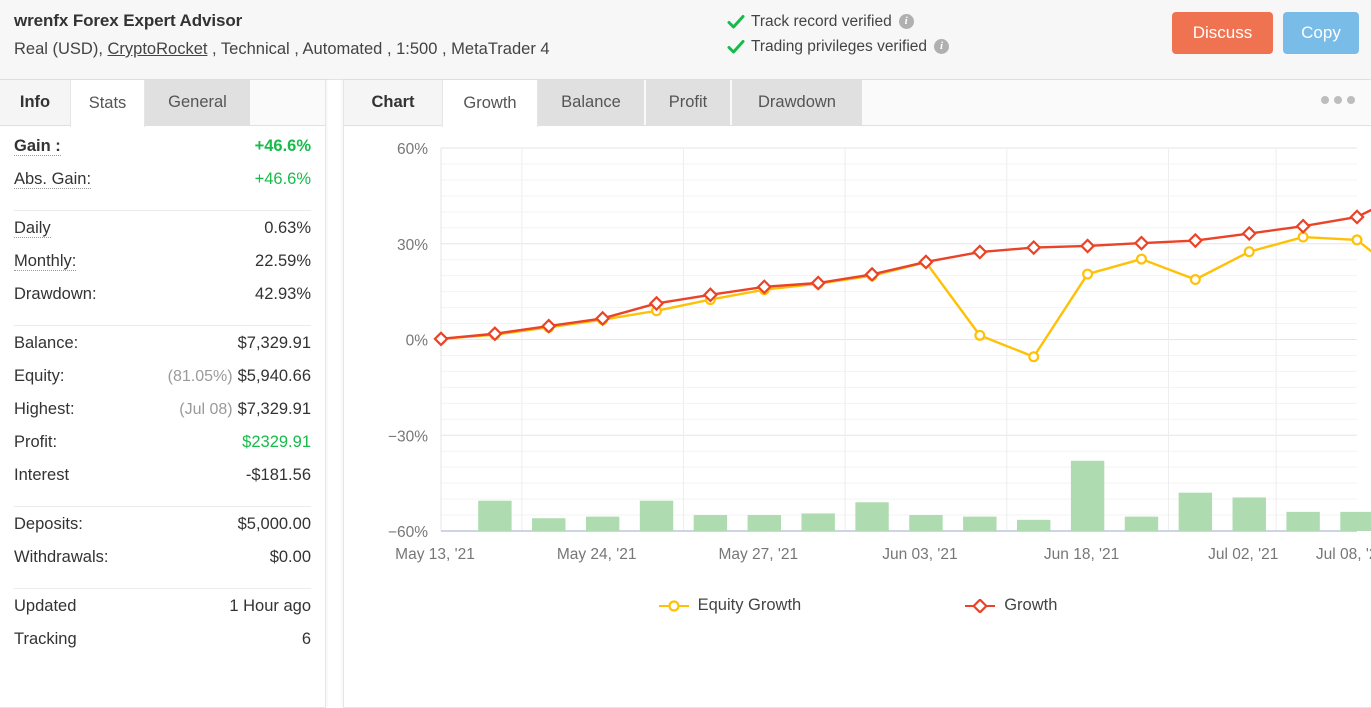 This screenshot has height=708, width=1371. Describe the element at coordinates (200, 376) in the screenshot. I see `stat-subvalue: (81.05%)` at that location.